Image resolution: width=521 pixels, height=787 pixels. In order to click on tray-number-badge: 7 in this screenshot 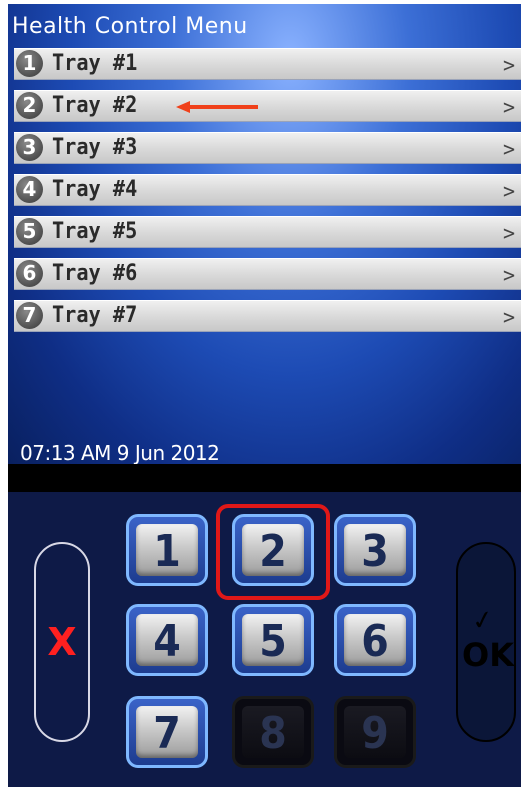, I will do `click(29, 315)`.